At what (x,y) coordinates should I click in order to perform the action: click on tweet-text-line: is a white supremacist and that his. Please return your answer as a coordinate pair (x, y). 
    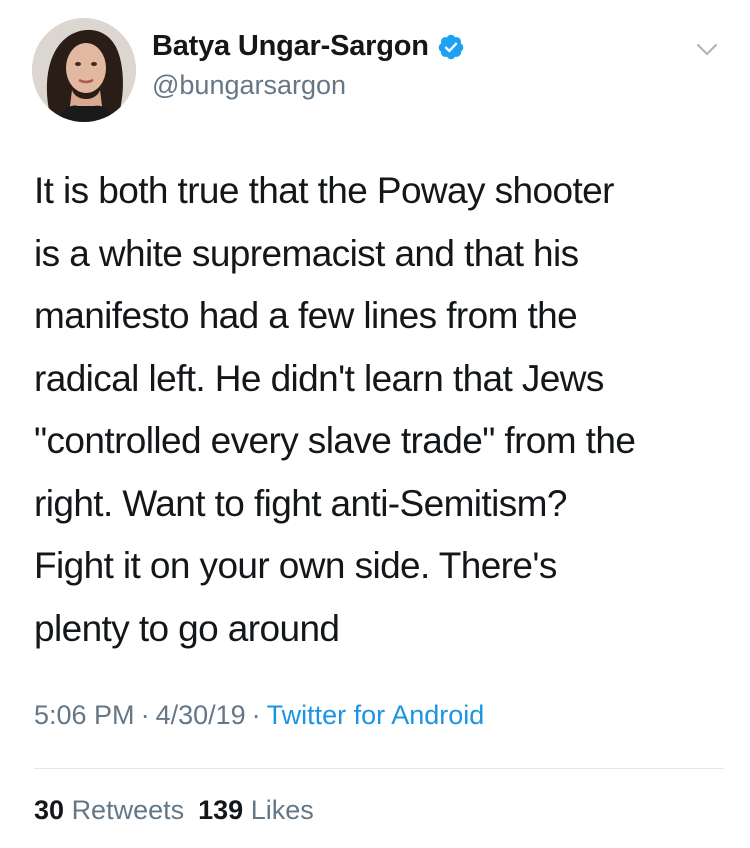
    Looking at the image, I should click on (306, 253).